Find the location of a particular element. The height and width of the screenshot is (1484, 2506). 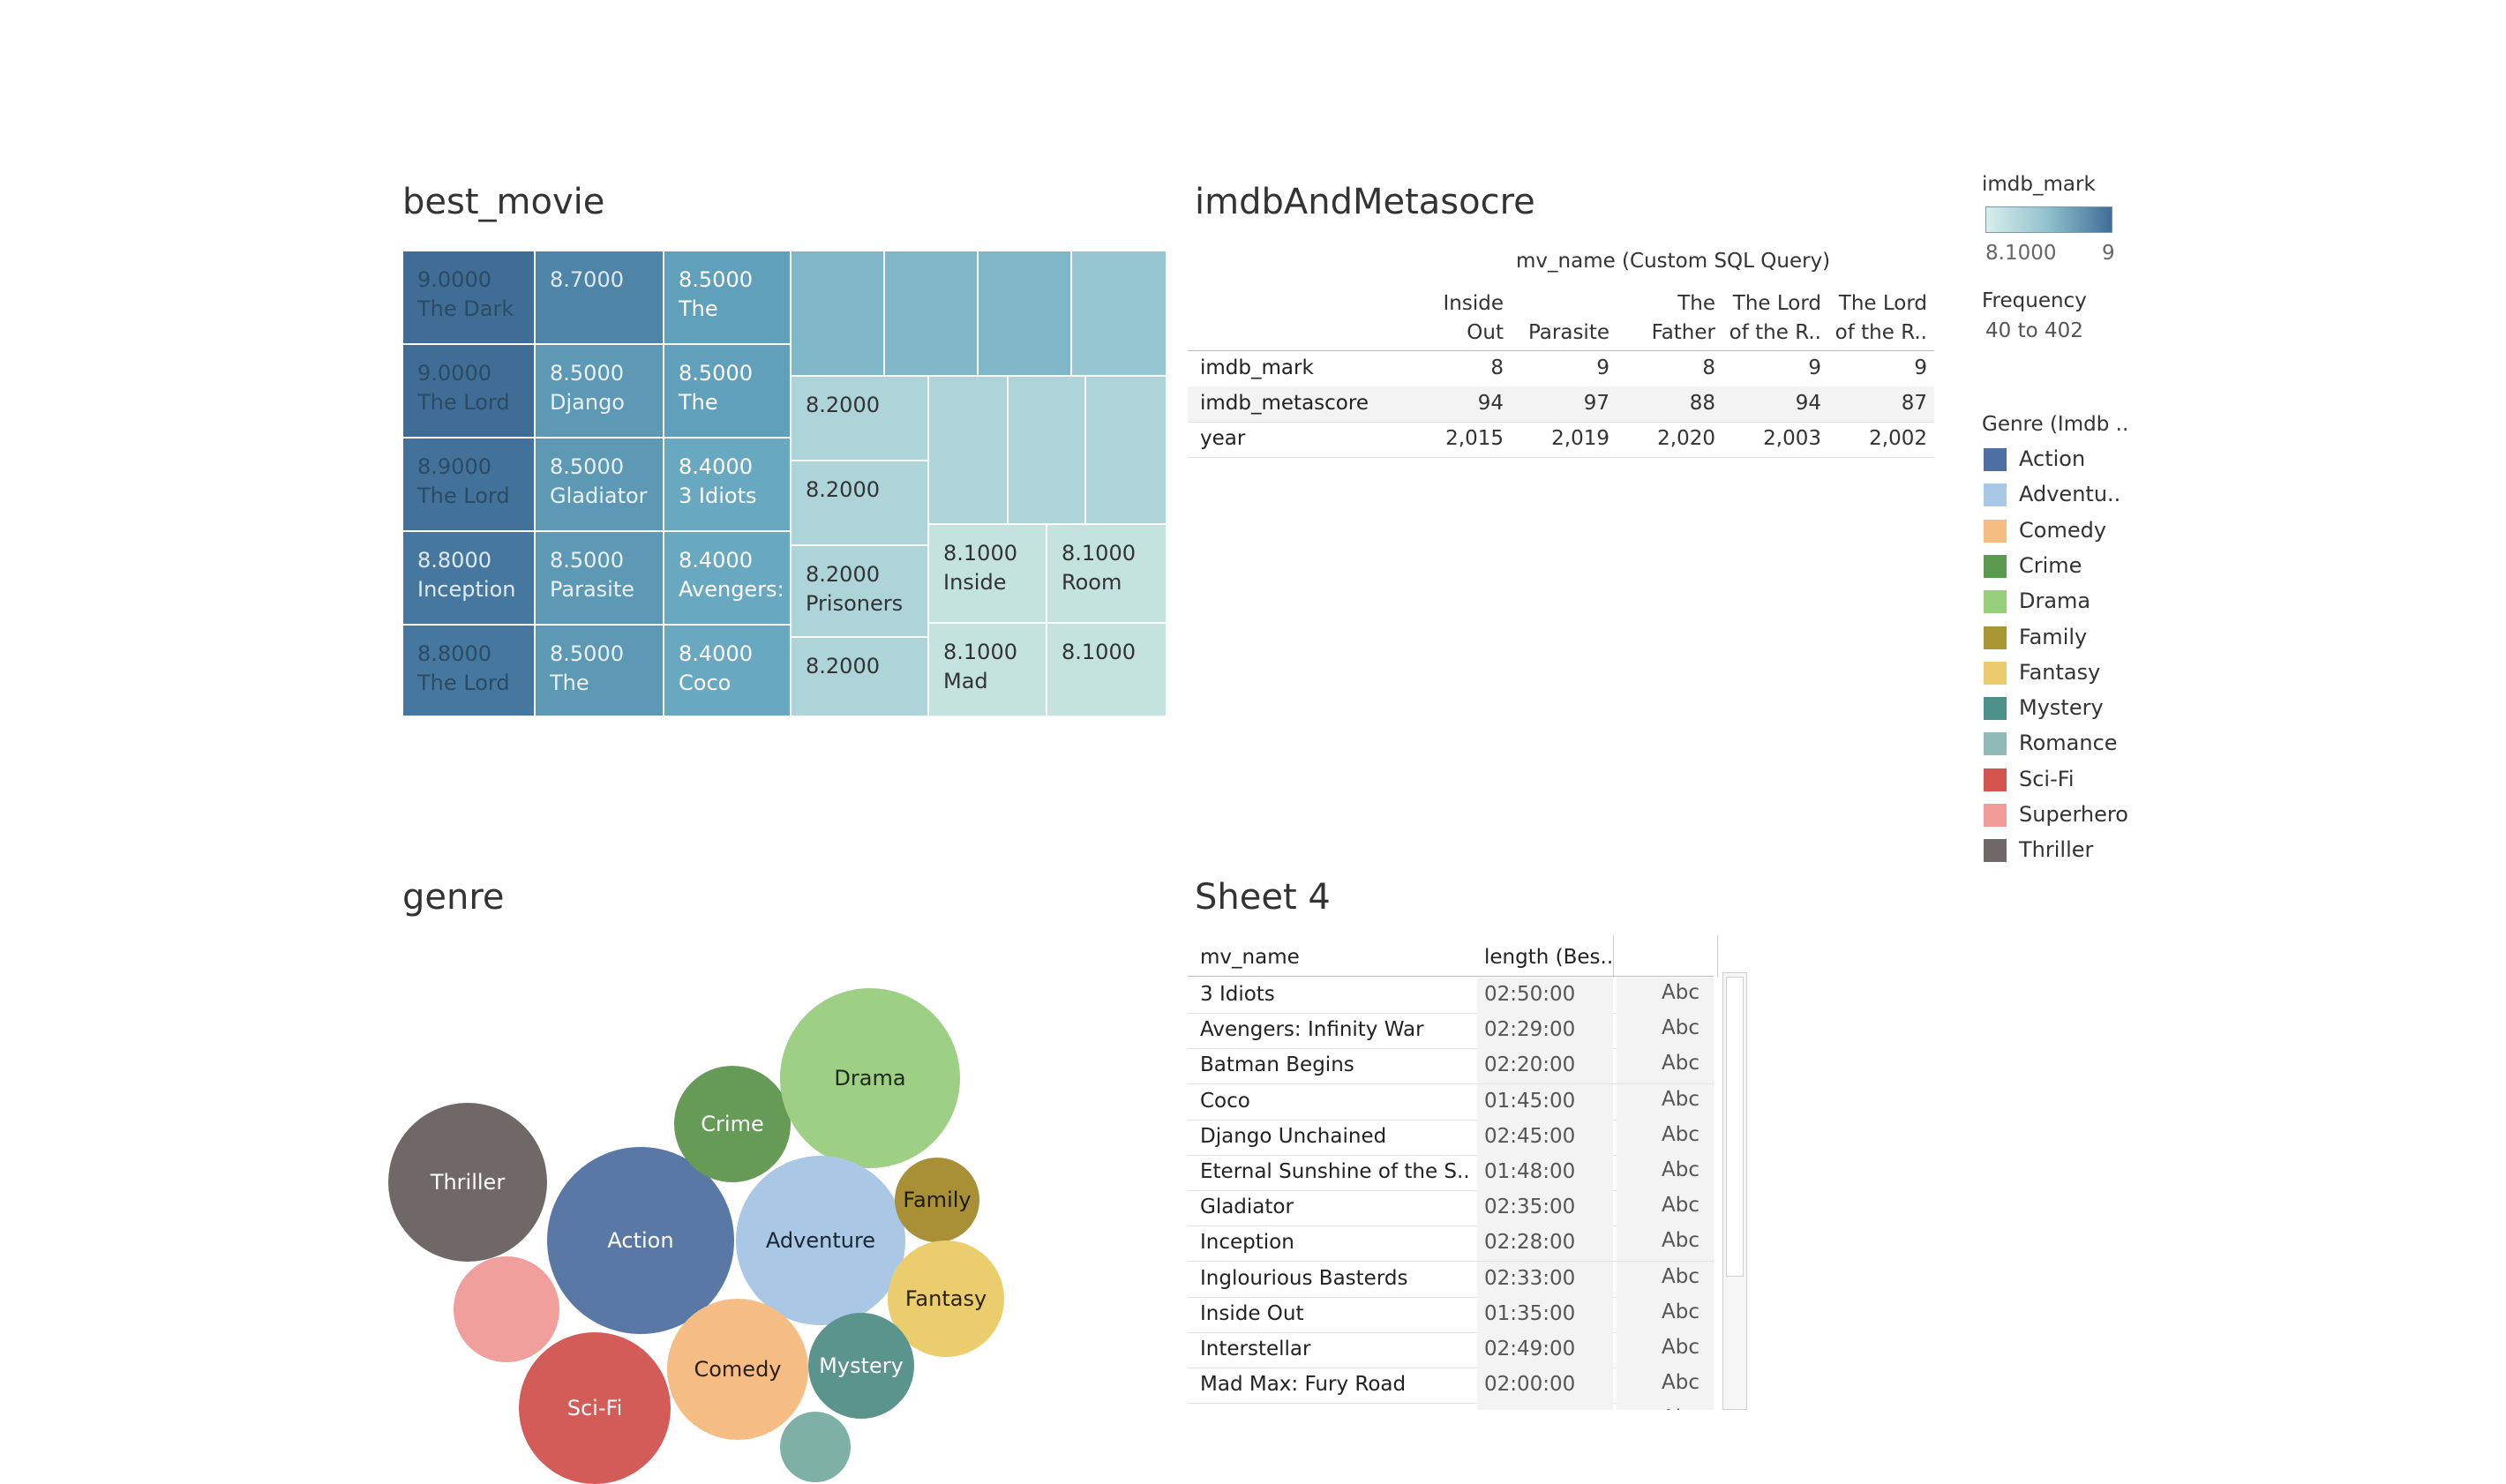

crosstab-column-label: The Father is located at coordinates (1662, 318).